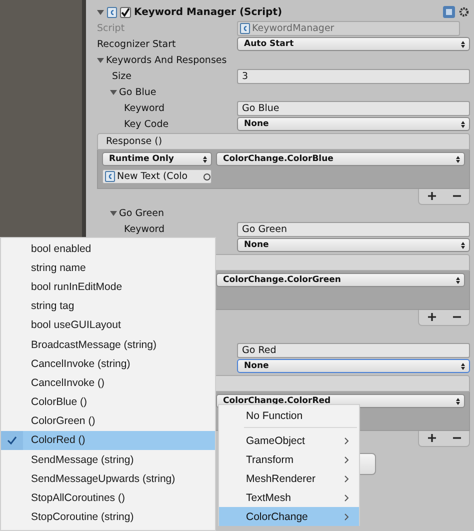 The height and width of the screenshot is (531, 474). I want to click on submenu-item: GameObject, so click(289, 440).